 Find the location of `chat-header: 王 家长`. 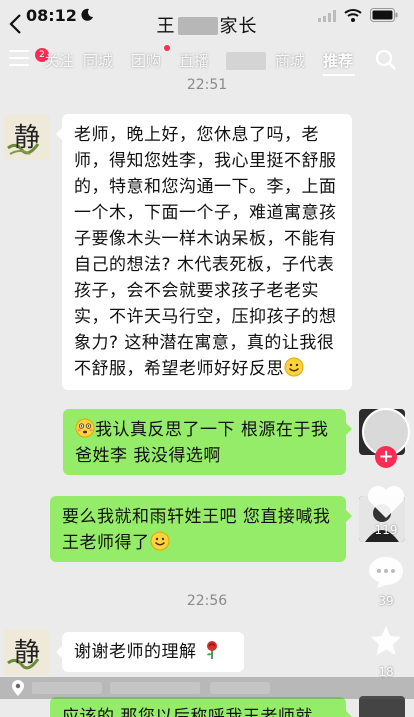

chat-header: 王 家长 is located at coordinates (207, 20).